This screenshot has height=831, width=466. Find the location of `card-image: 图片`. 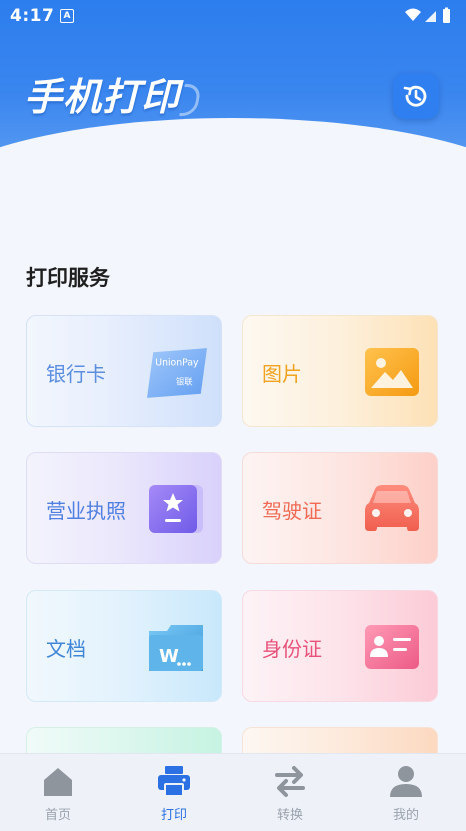

card-image: 图片 is located at coordinates (340, 371).